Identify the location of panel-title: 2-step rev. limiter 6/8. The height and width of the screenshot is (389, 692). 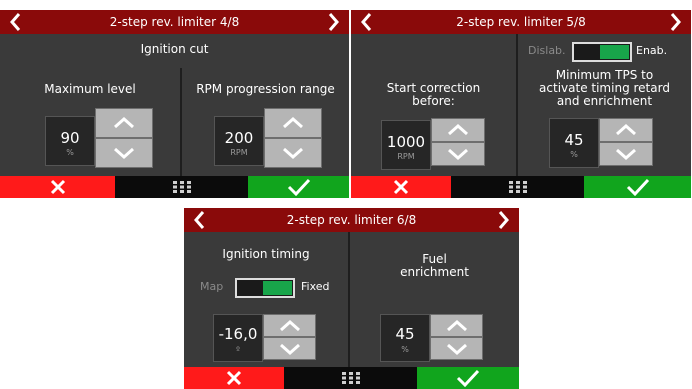
(351, 220).